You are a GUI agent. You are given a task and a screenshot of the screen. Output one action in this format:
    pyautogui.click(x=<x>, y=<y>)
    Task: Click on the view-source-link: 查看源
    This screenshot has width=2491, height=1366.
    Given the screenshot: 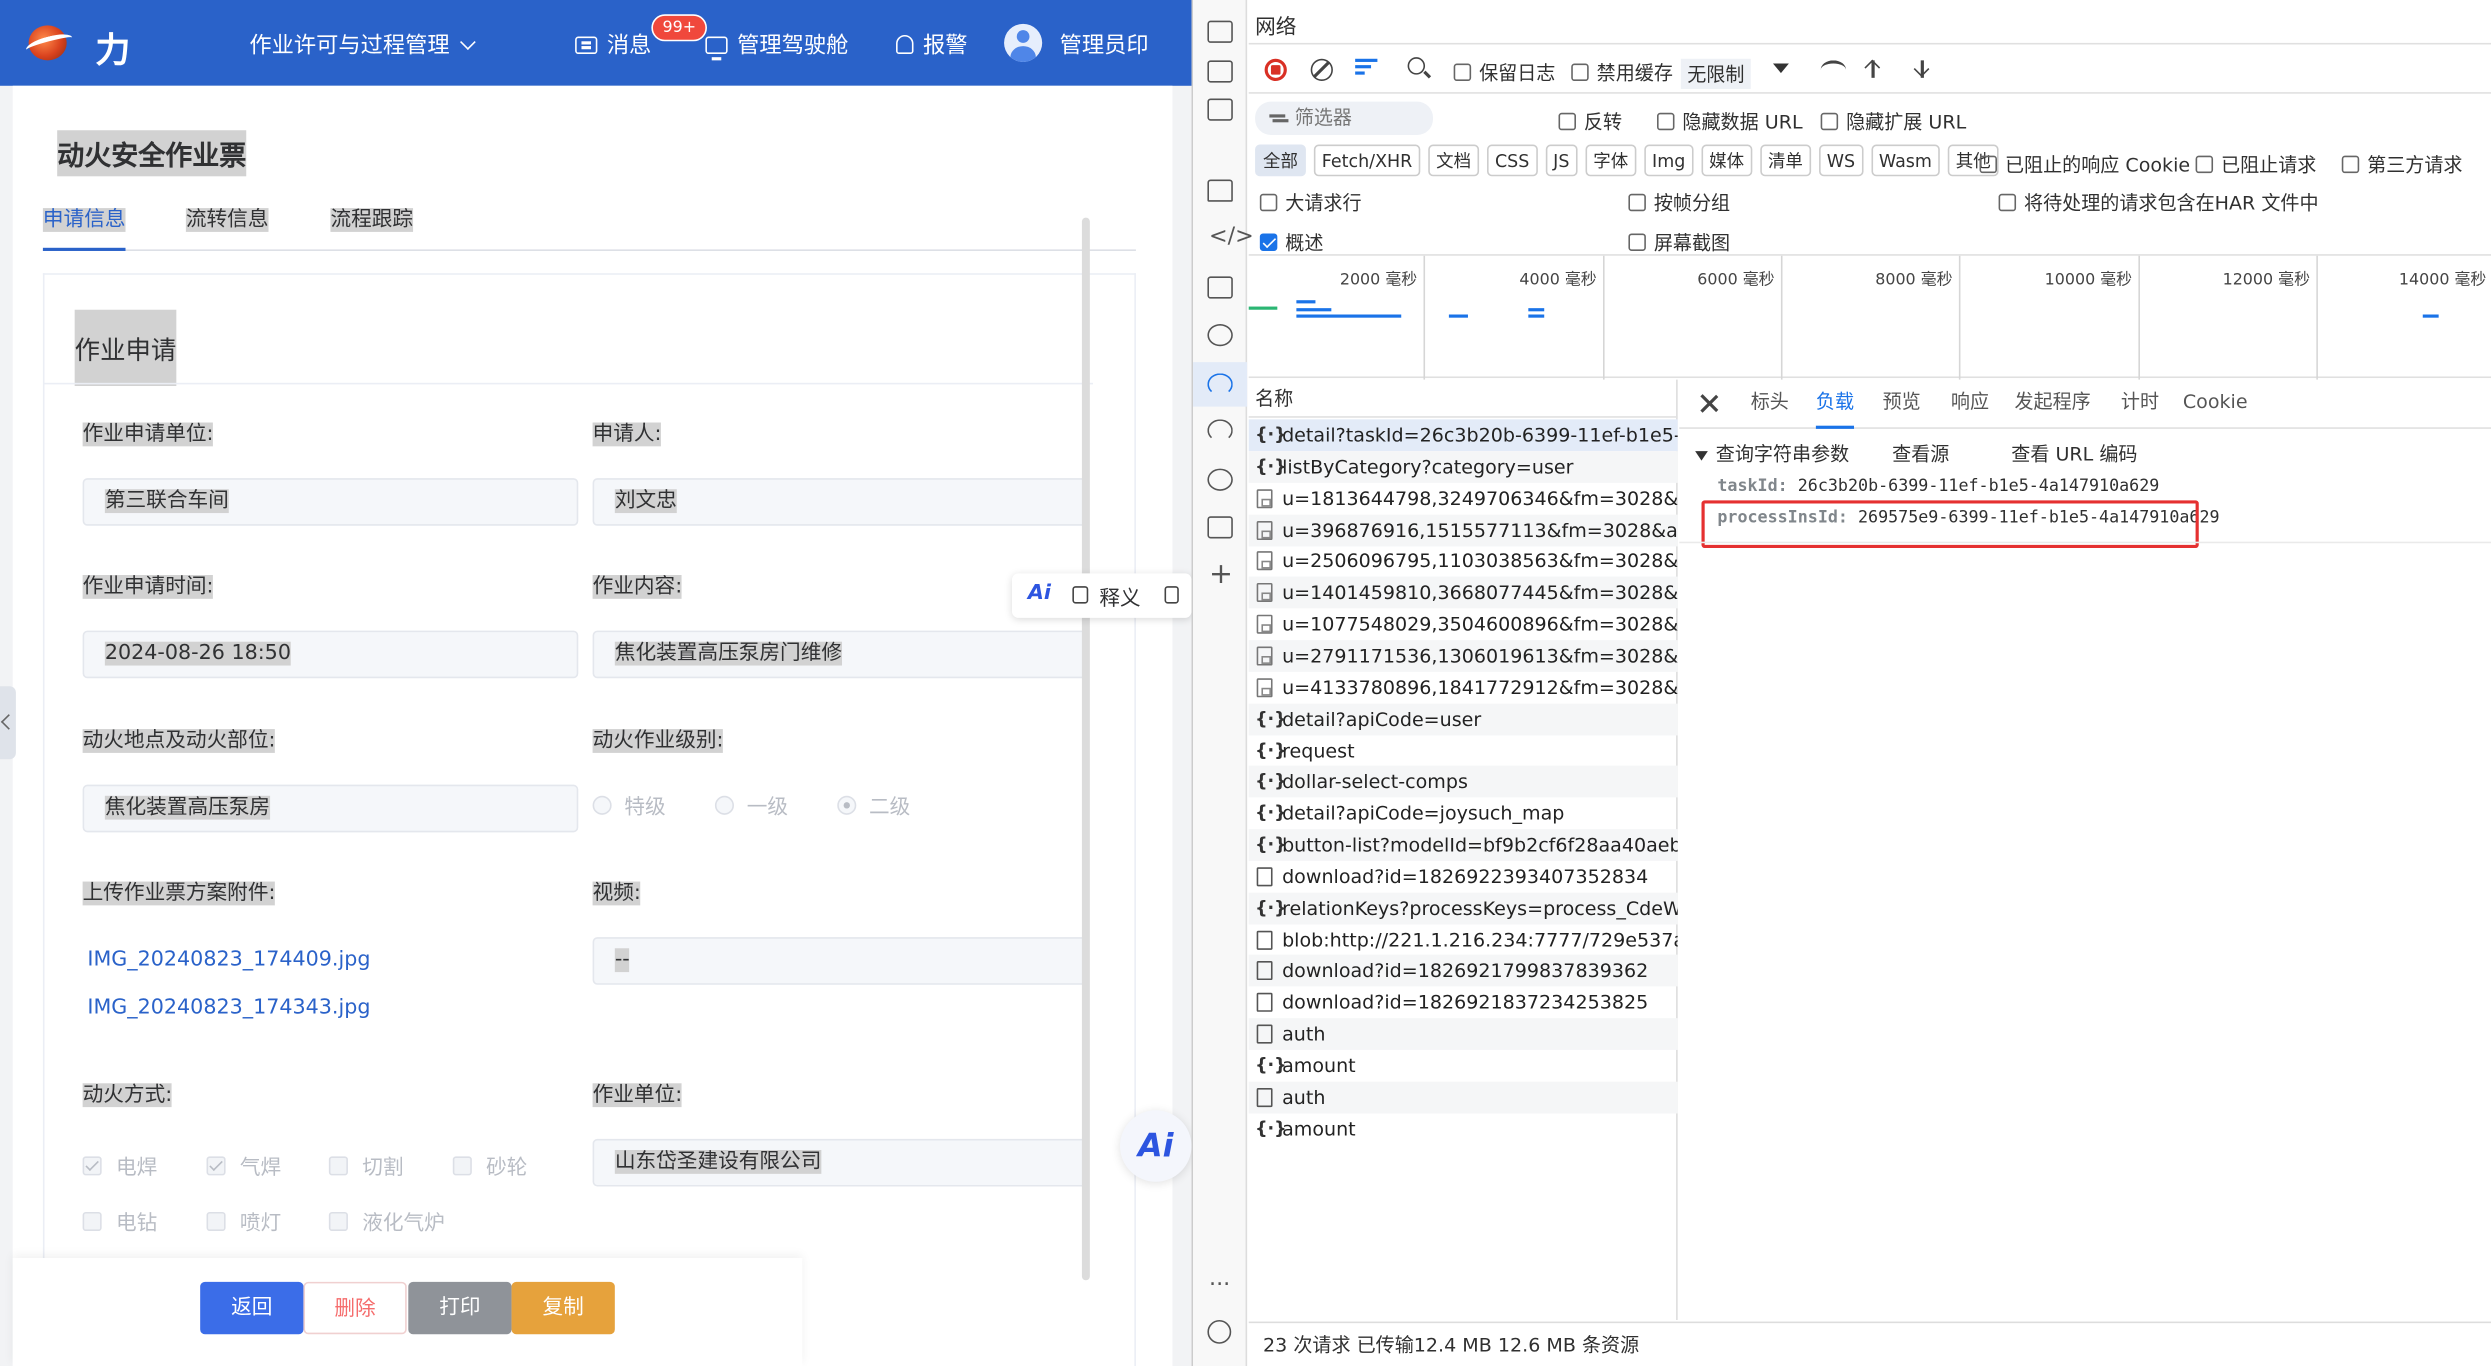 What is the action you would take?
    pyautogui.click(x=1920, y=453)
    